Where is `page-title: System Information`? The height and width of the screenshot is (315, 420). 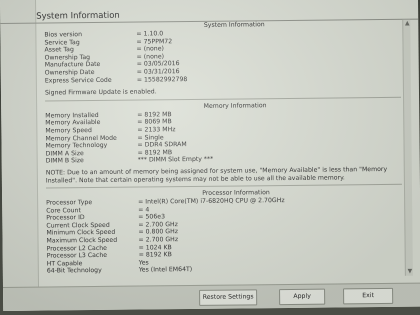 page-title: System Information is located at coordinates (78, 16).